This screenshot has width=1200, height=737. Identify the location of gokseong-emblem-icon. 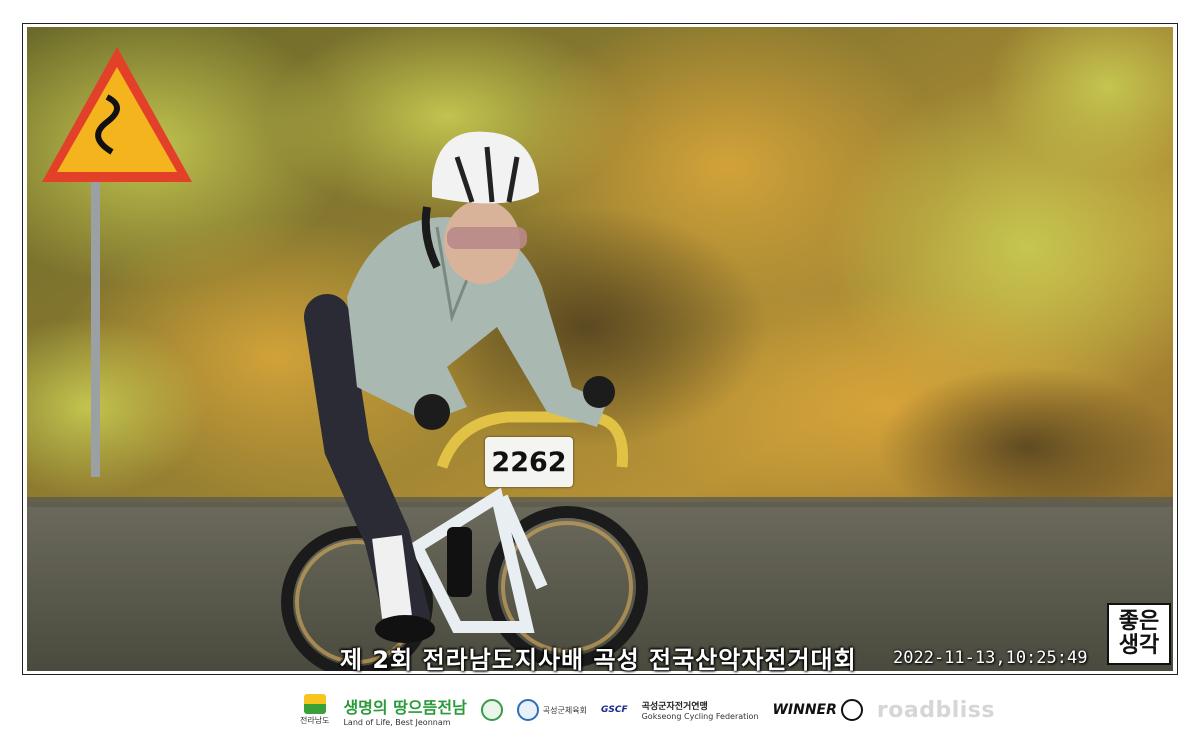
(491, 710).